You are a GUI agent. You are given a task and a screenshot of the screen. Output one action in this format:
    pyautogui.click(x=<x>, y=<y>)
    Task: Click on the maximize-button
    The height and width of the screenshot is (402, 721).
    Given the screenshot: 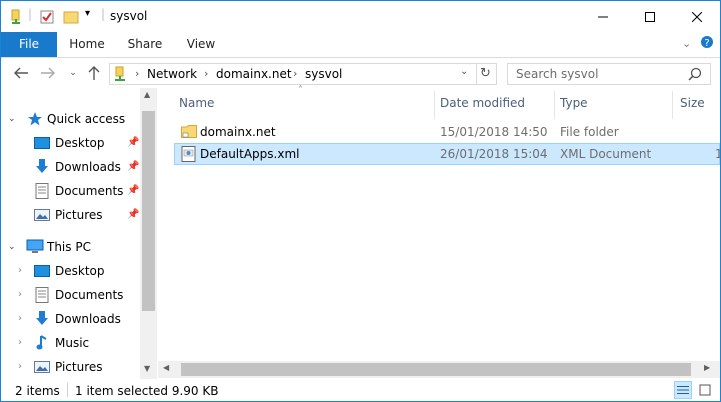 What is the action you would take?
    pyautogui.click(x=650, y=16)
    